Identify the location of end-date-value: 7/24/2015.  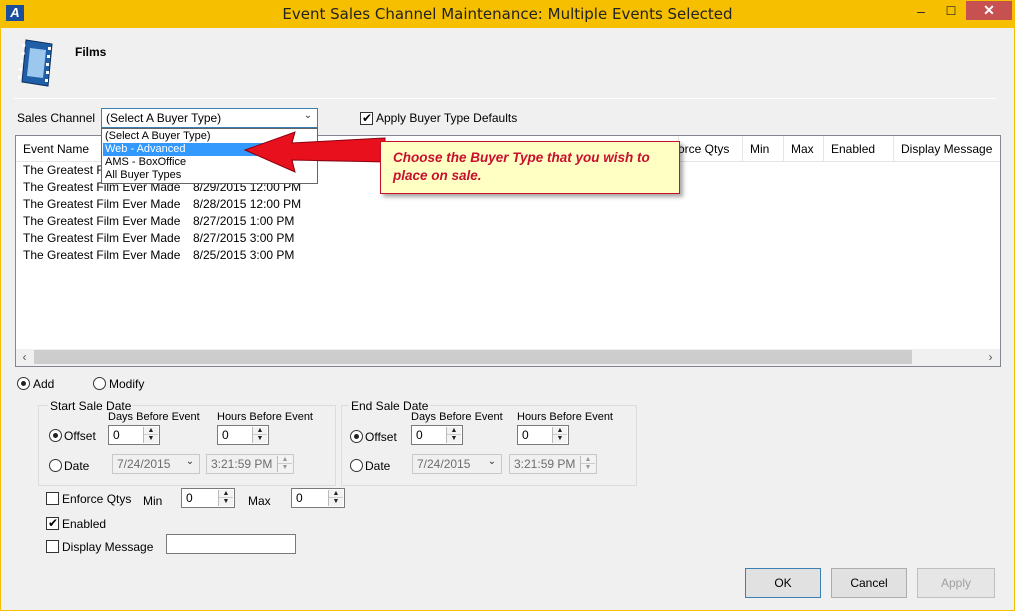
(444, 464).